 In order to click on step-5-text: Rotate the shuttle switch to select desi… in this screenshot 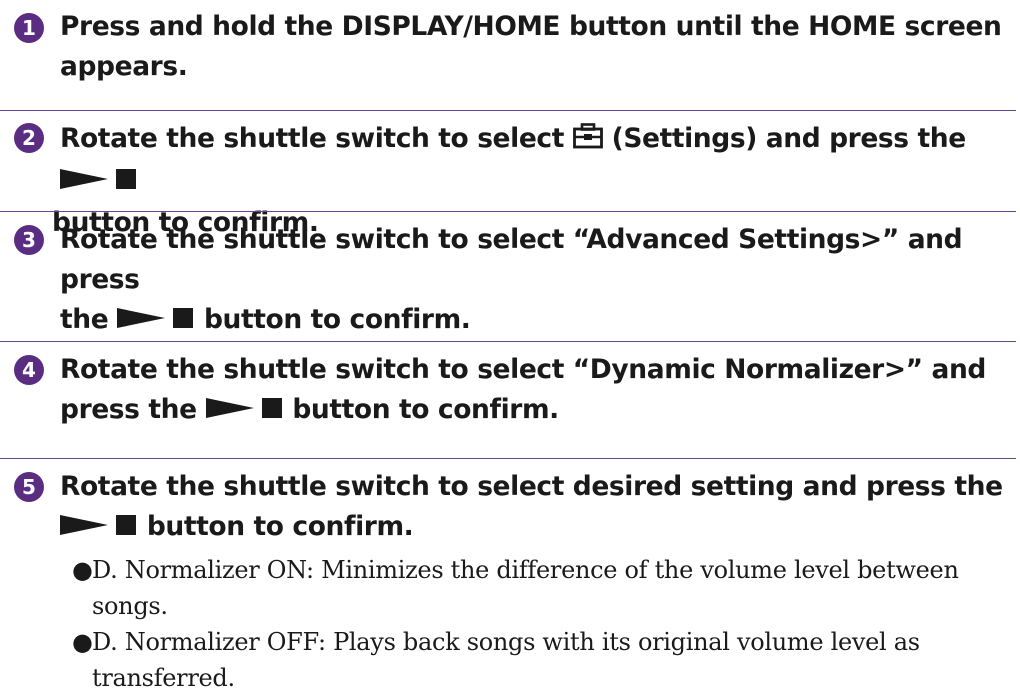, I will do `click(535, 508)`.